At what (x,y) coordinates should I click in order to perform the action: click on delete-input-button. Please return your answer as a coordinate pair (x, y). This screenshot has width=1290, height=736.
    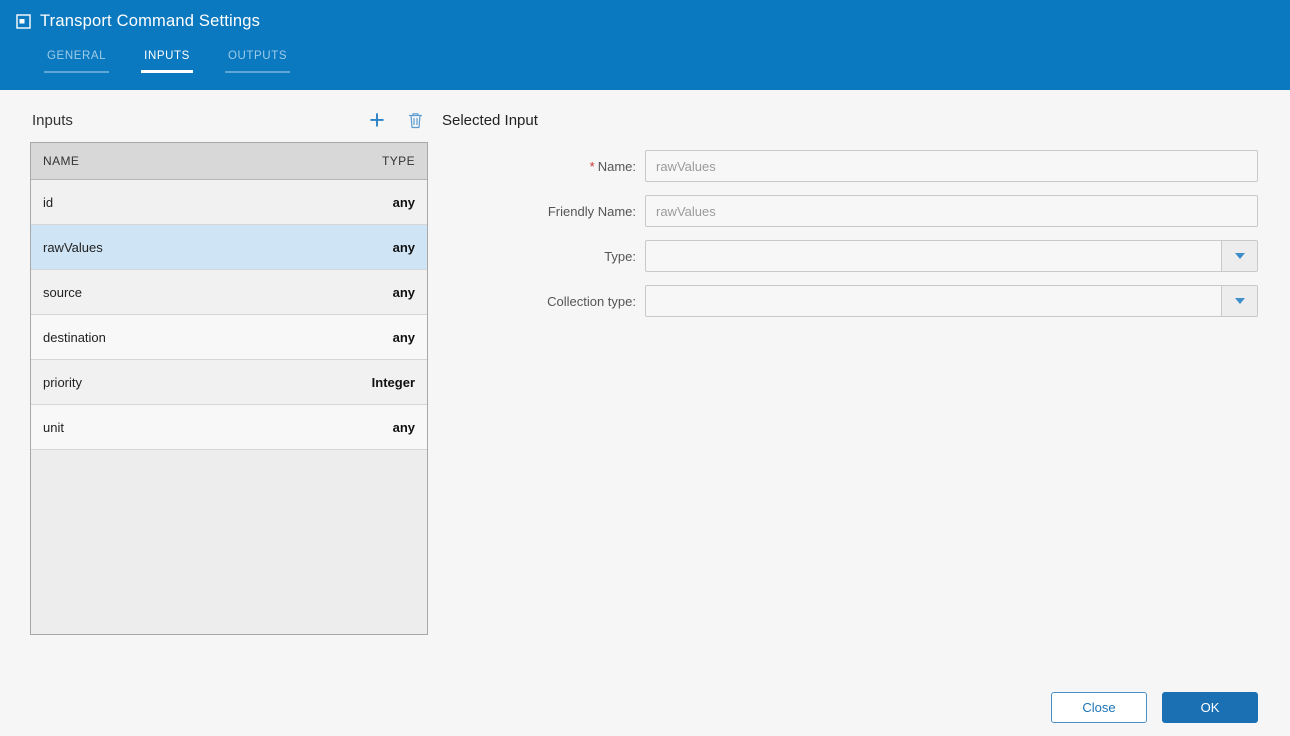
    Looking at the image, I should click on (415, 120).